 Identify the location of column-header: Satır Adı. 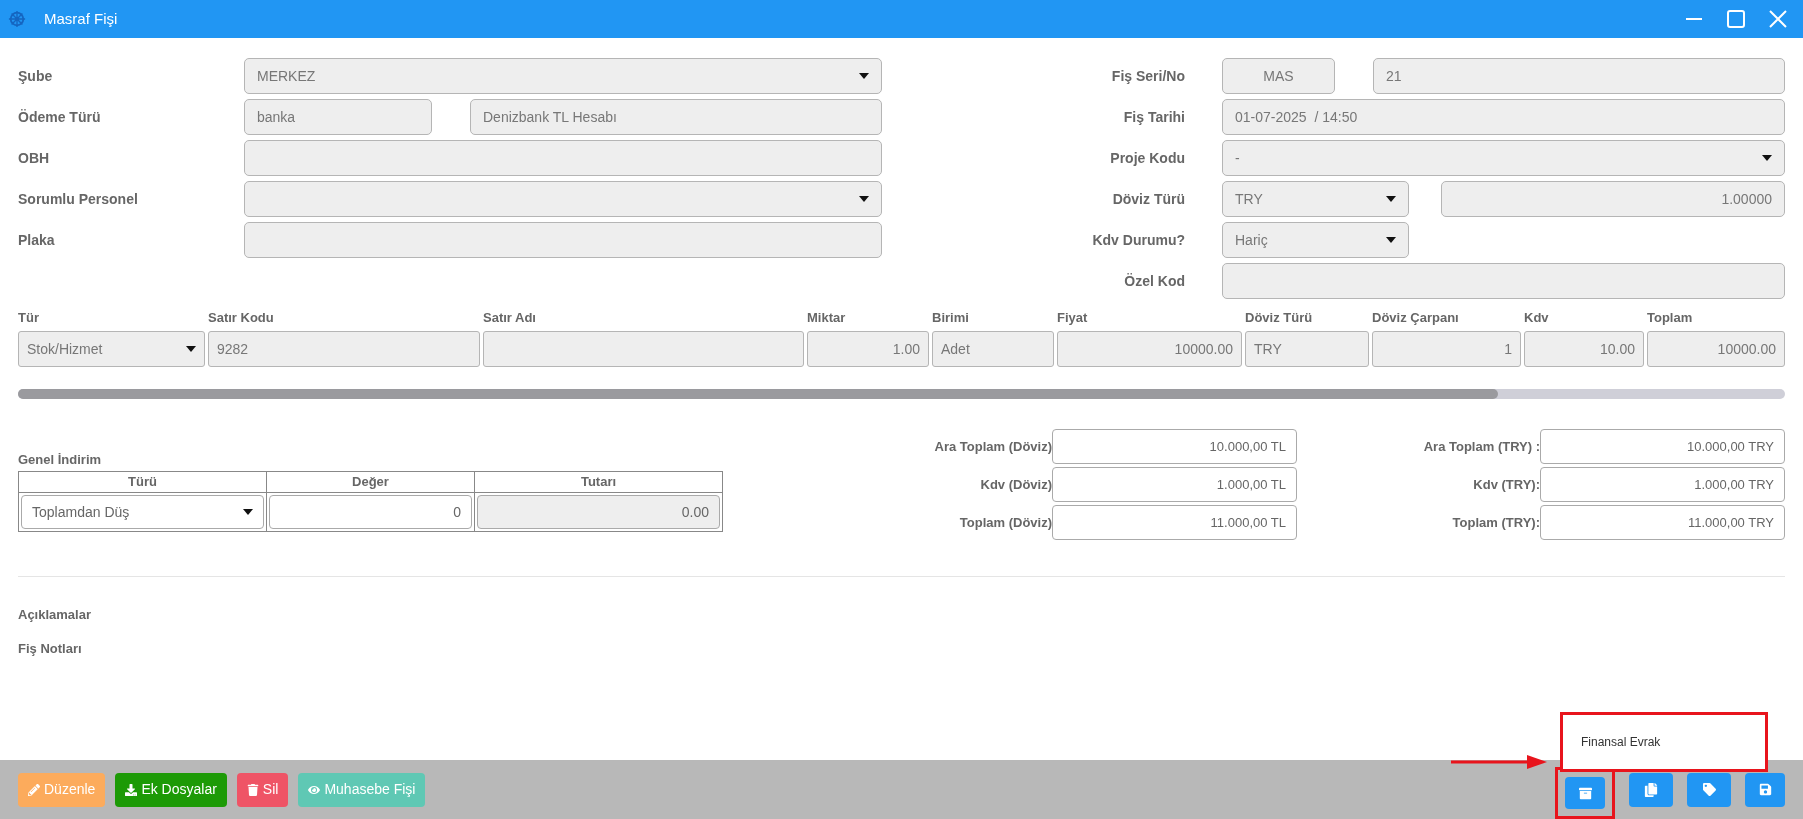
(509, 317).